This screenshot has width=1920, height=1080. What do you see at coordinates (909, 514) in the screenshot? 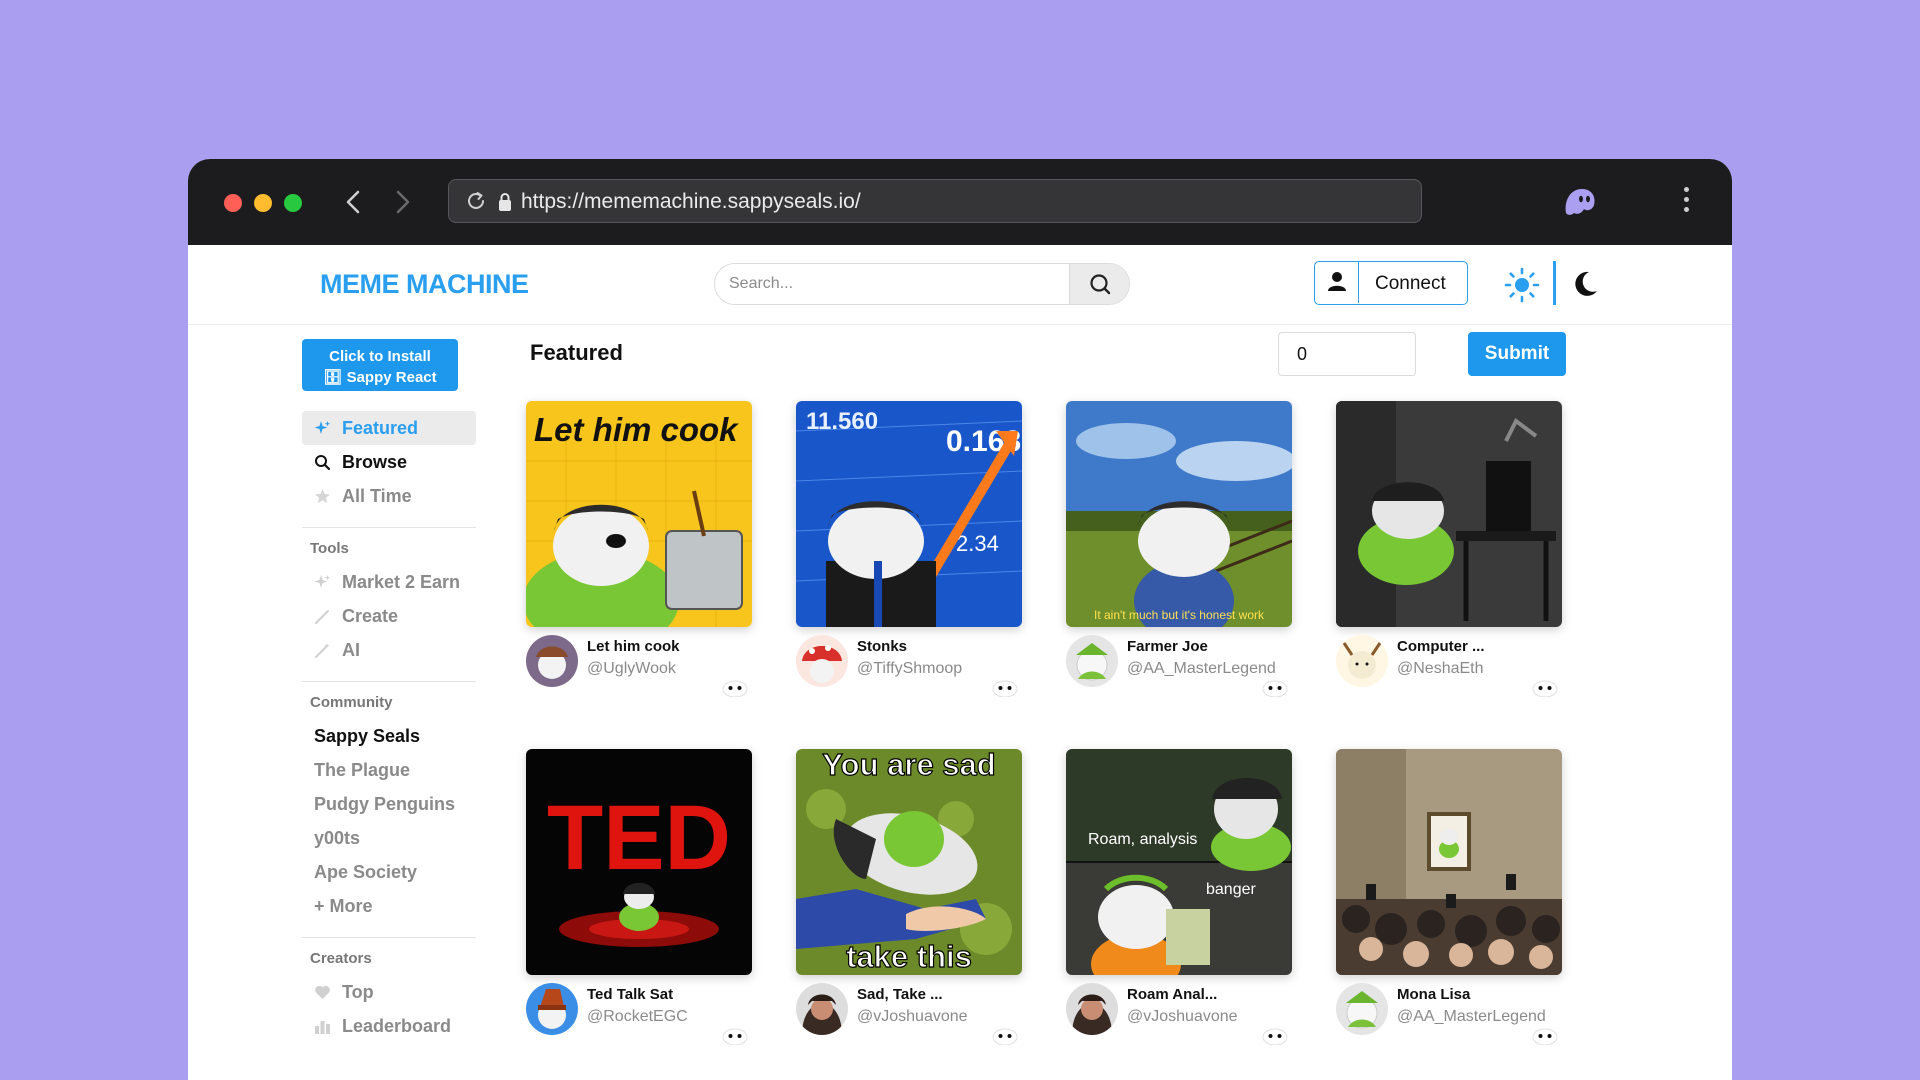
I see `meme-thumbnail: 11.560 0.168 2.34` at bounding box center [909, 514].